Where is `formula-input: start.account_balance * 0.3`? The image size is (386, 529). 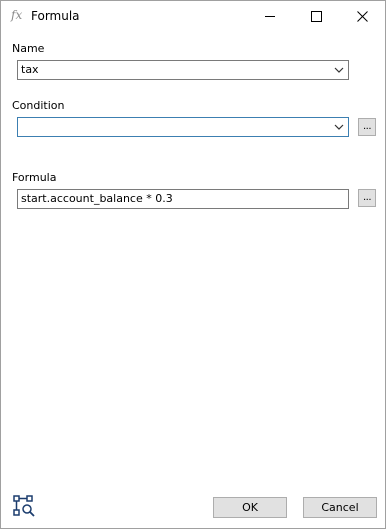 formula-input: start.account_balance * 0.3 is located at coordinates (183, 199).